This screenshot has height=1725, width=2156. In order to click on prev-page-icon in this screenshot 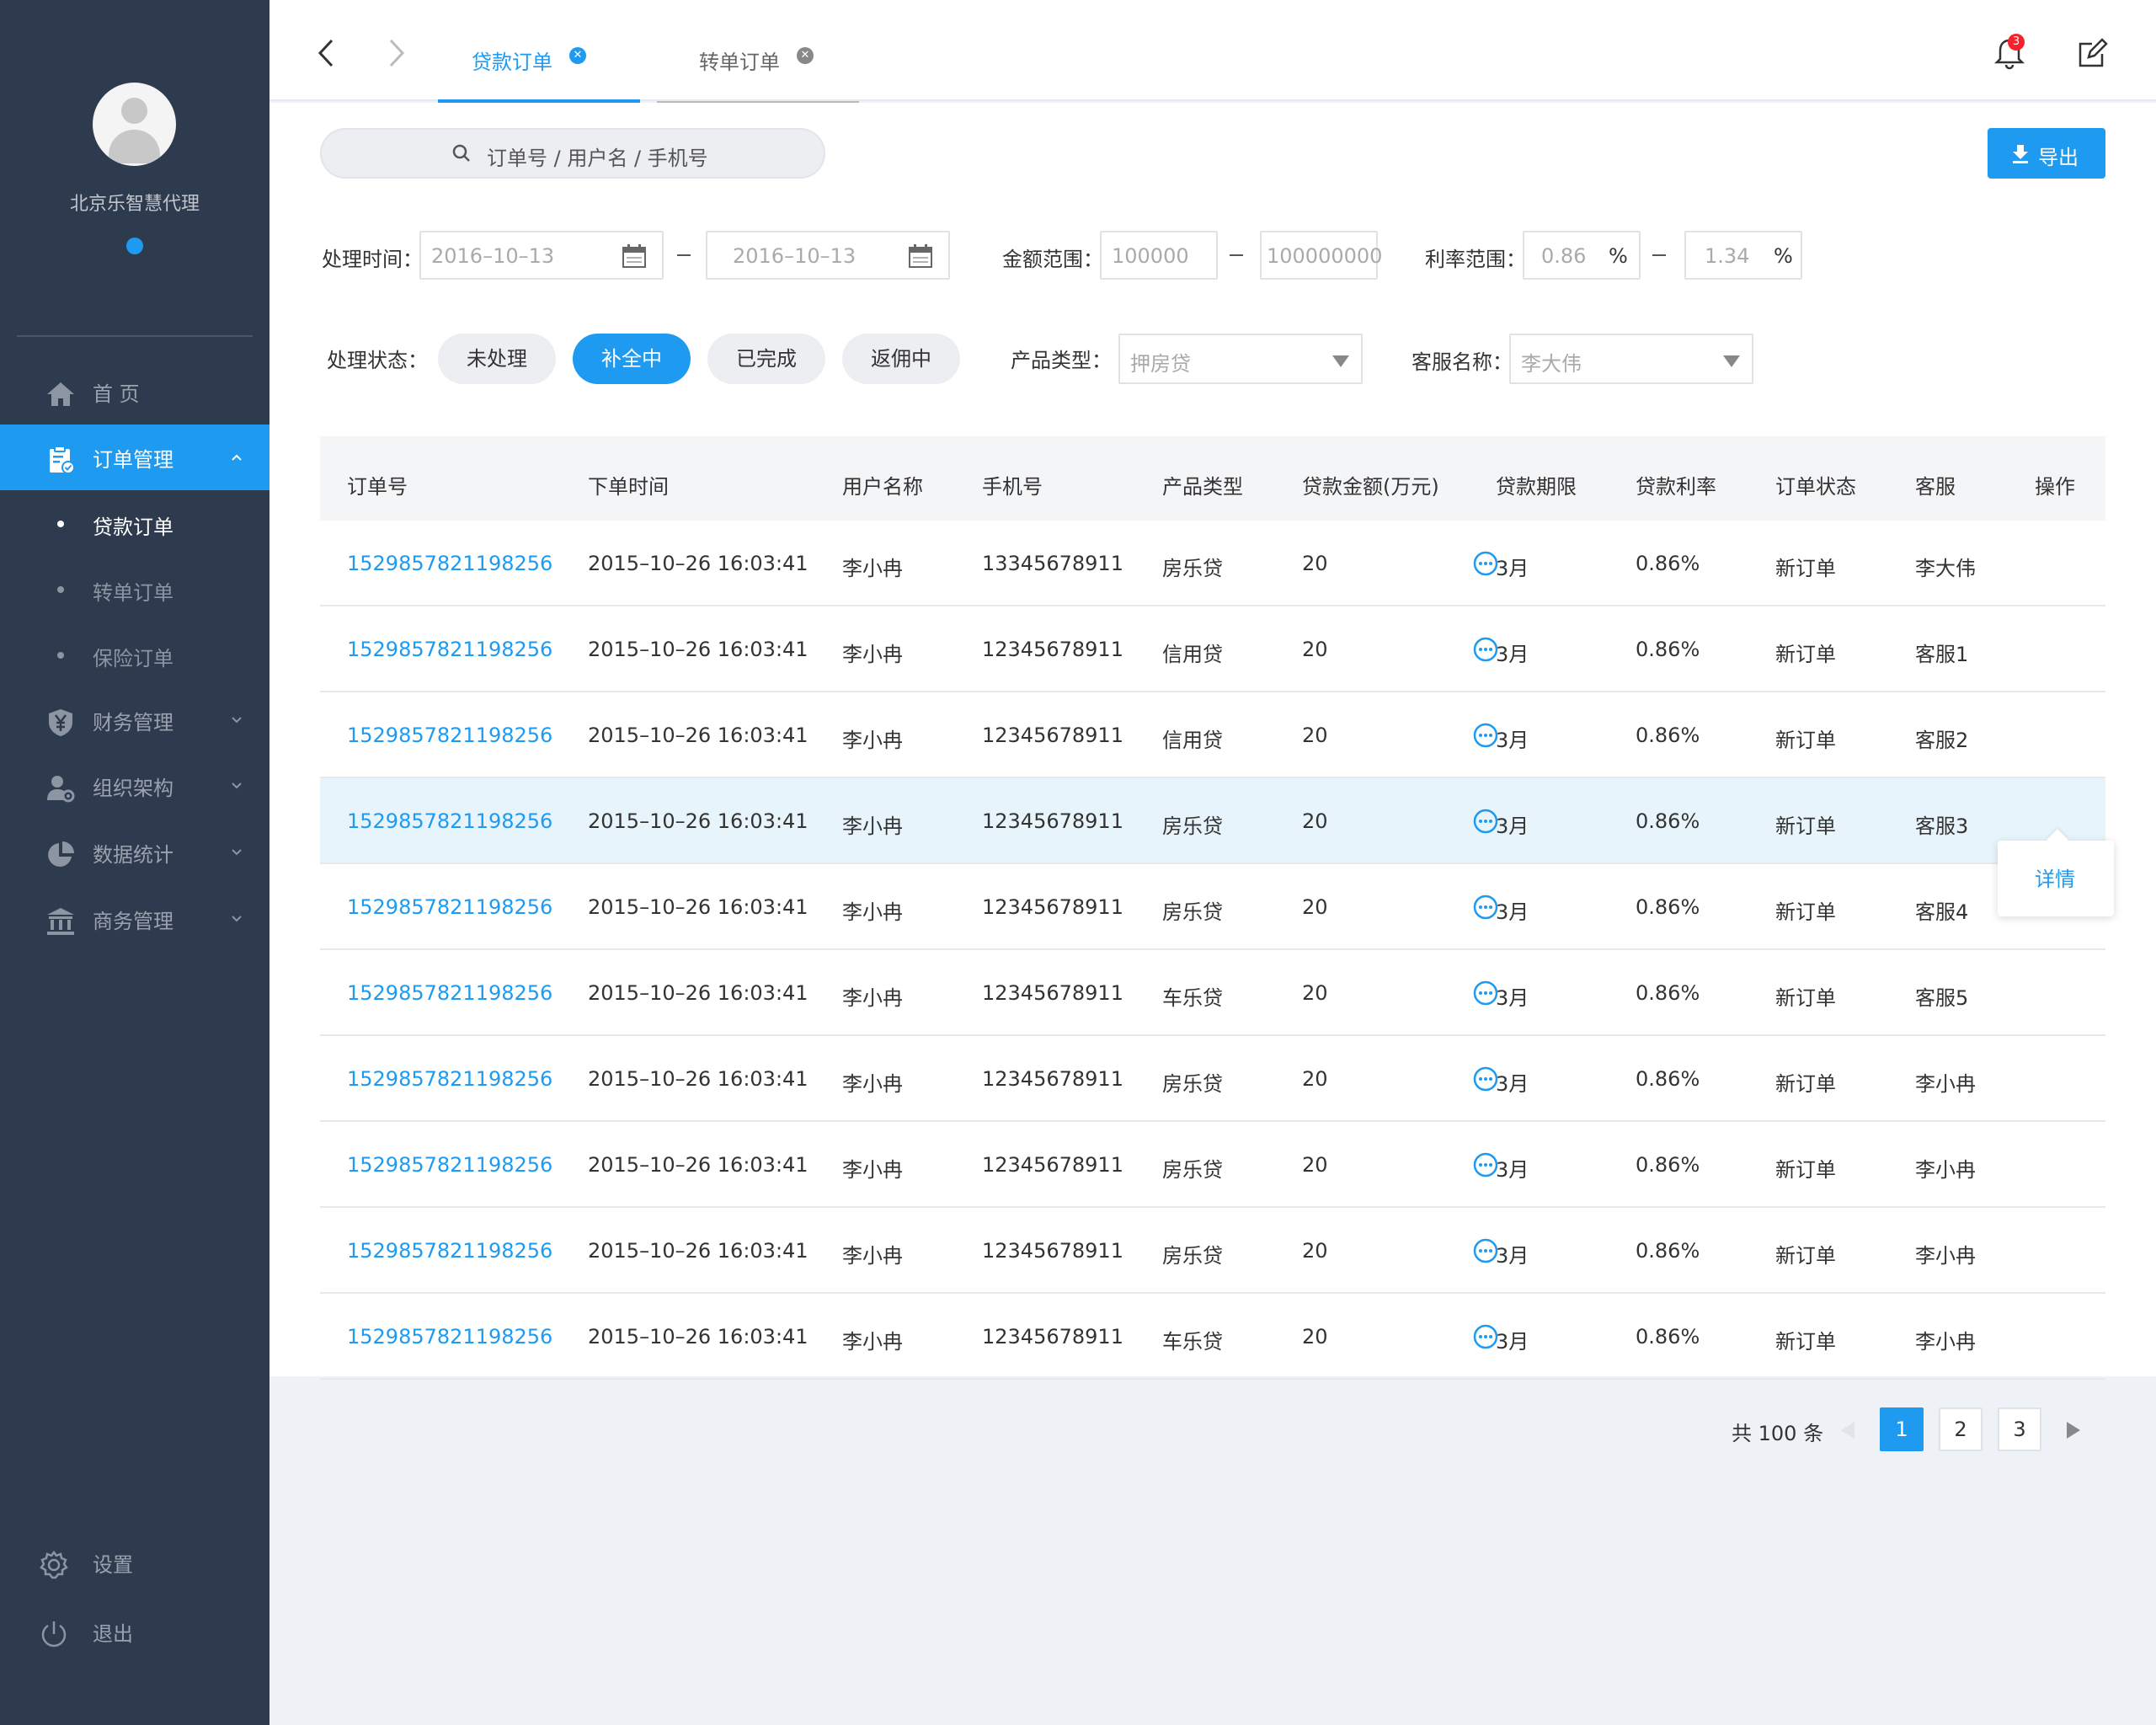, I will do `click(1847, 1430)`.